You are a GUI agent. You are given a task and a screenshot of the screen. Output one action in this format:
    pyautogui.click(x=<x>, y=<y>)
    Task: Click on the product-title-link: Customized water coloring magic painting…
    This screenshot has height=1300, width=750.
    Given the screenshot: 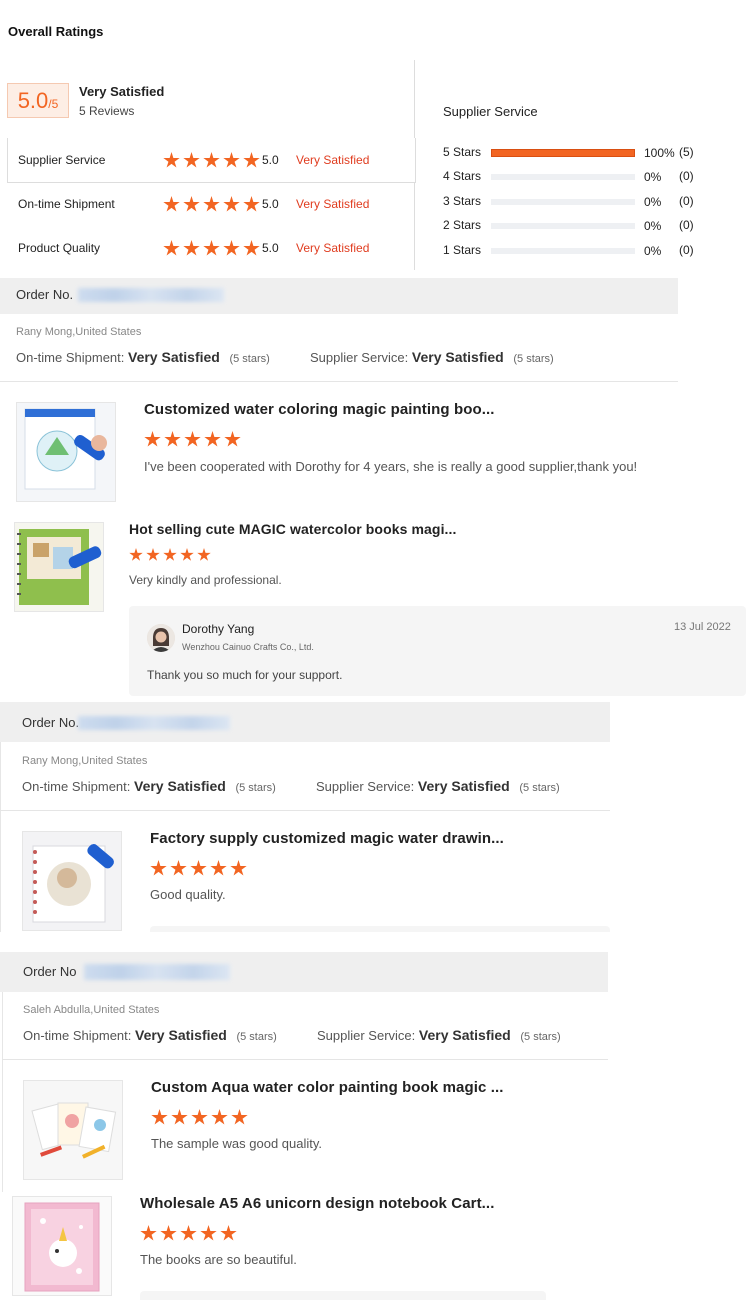 What is the action you would take?
    pyautogui.click(x=319, y=409)
    